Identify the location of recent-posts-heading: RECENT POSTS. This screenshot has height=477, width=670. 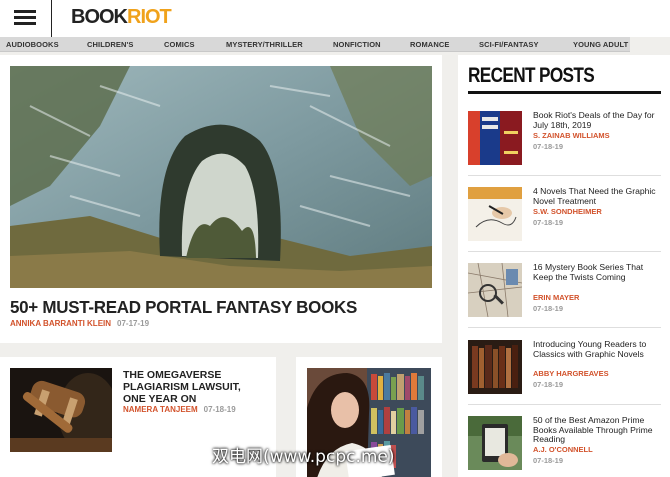
(531, 75).